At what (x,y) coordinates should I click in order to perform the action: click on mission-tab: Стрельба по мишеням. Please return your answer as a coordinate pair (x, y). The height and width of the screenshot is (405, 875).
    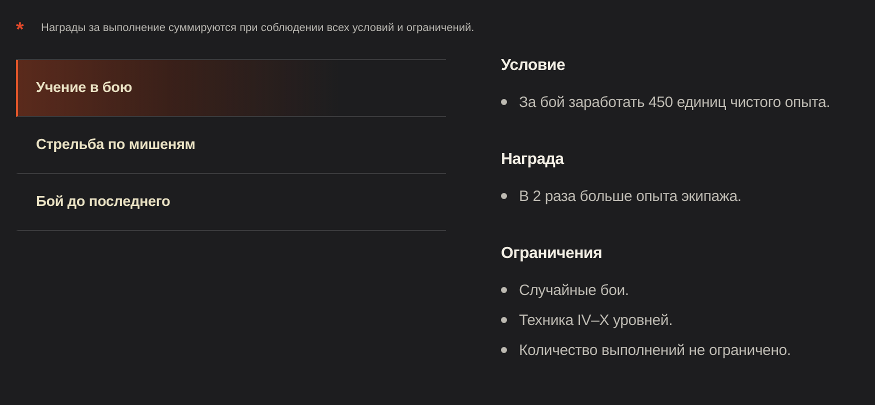
    Looking at the image, I should click on (231, 145).